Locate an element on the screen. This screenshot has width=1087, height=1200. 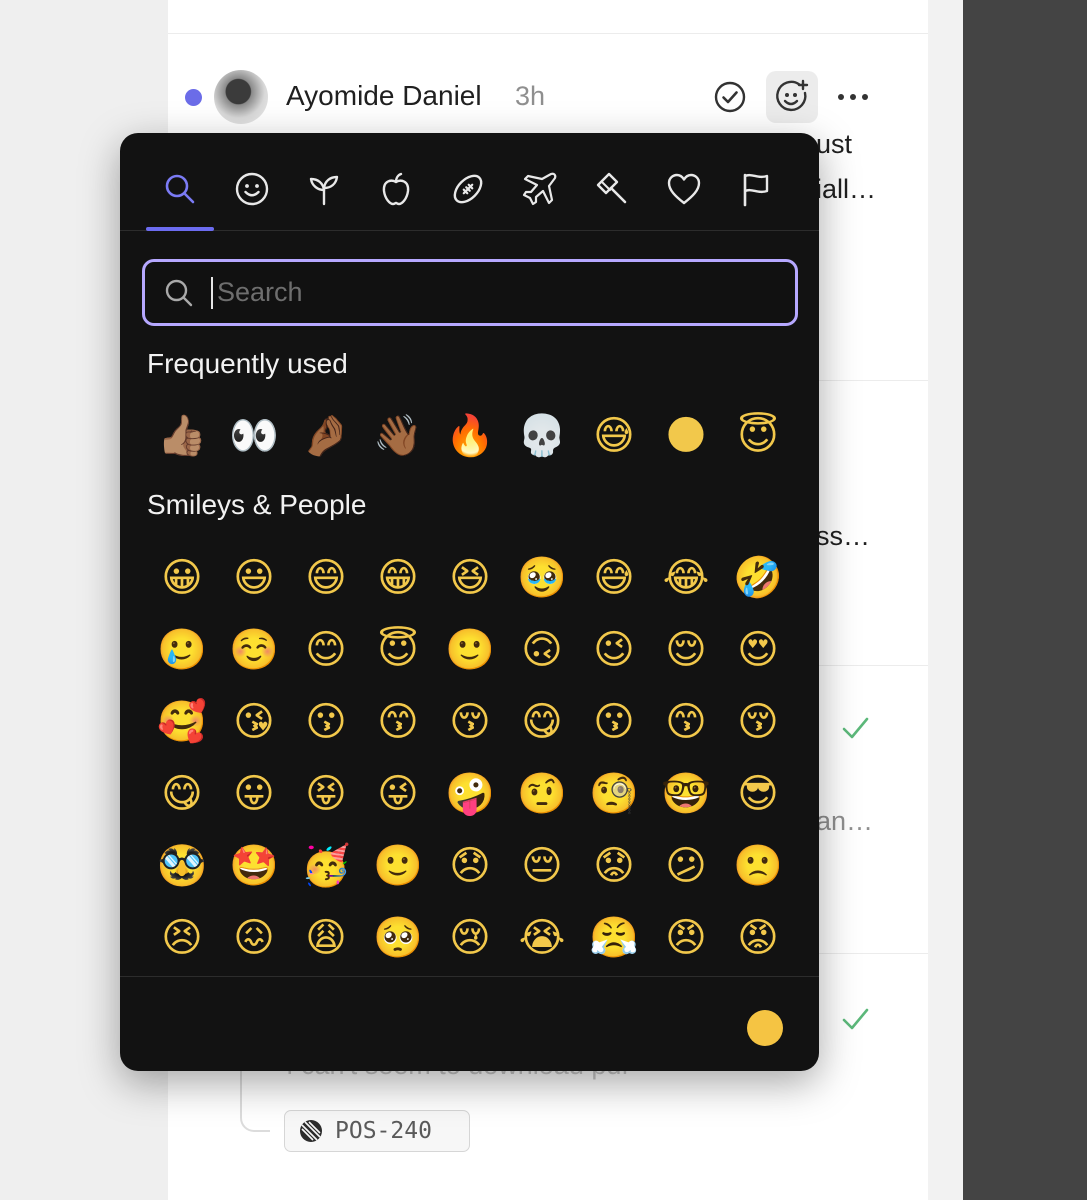
emoji-button: 🧐 is located at coordinates (614, 794).